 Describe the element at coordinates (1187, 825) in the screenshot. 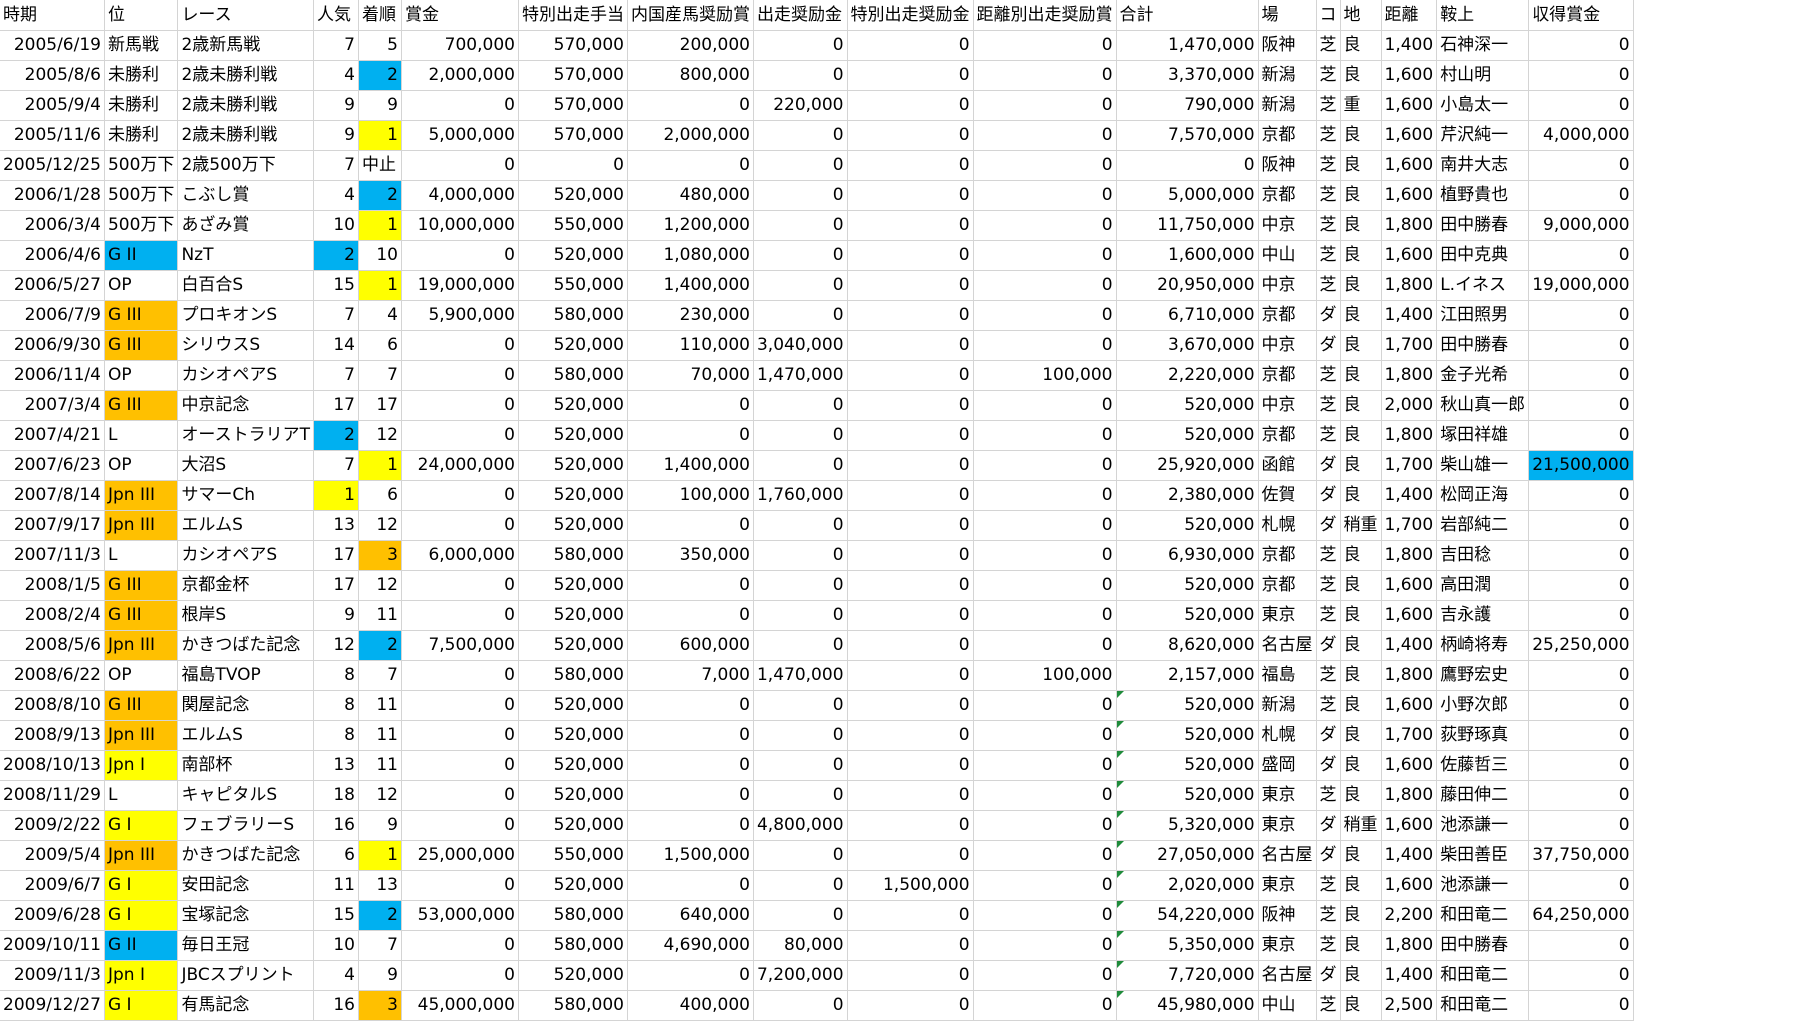

I see `cell-total: 5,320,000` at that location.